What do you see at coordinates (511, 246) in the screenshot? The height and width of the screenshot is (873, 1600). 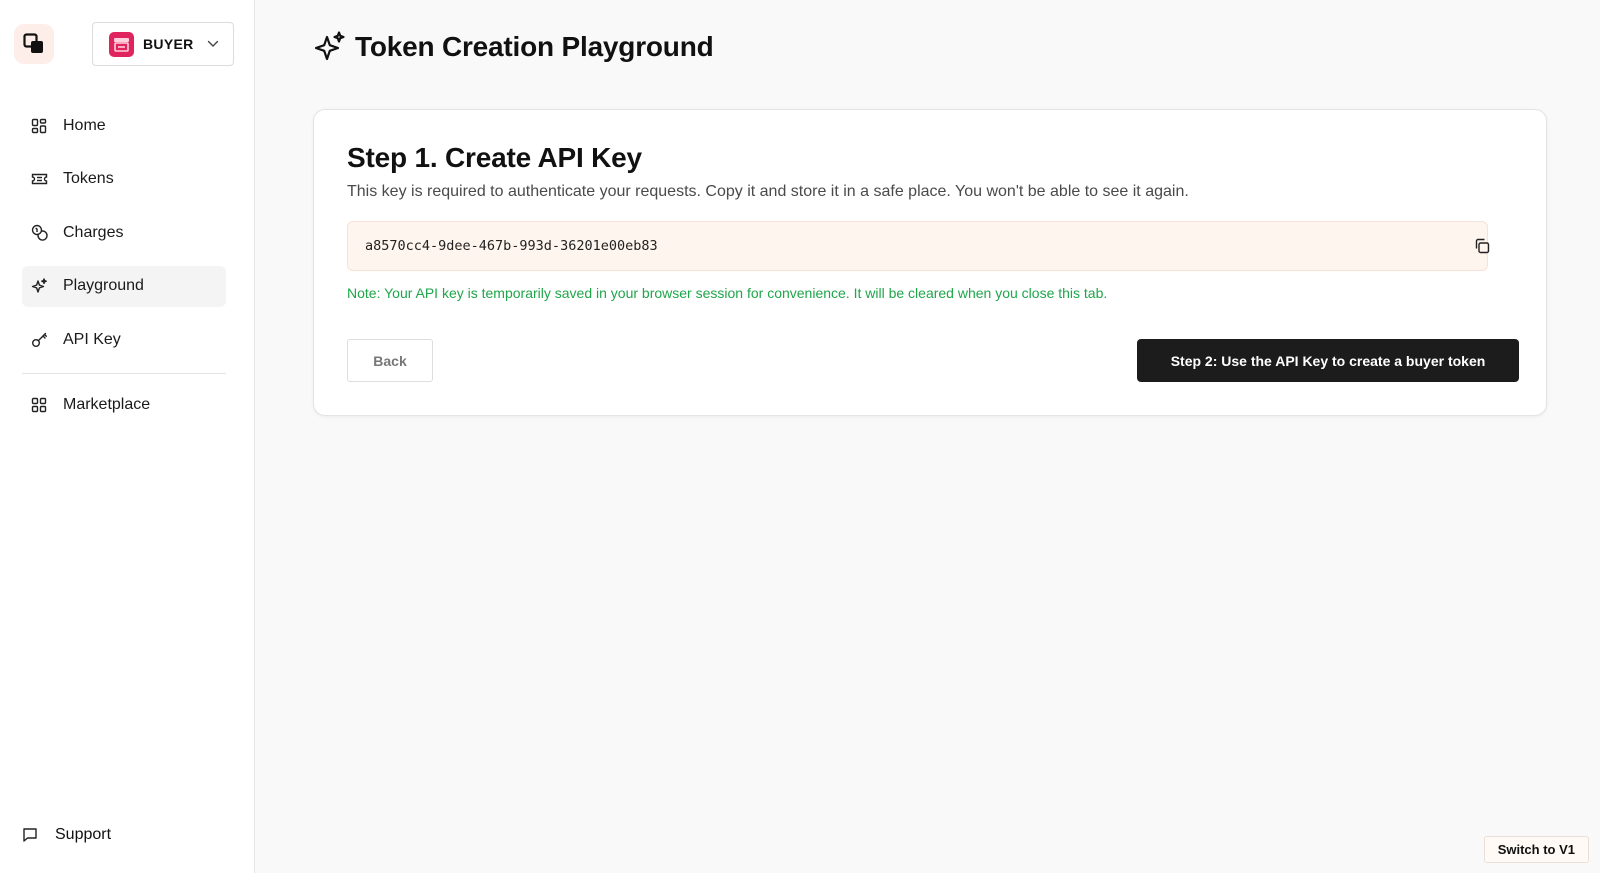 I see `api-key-value: a8570cc4-9dee-467b-993d-36201e00eb83` at bounding box center [511, 246].